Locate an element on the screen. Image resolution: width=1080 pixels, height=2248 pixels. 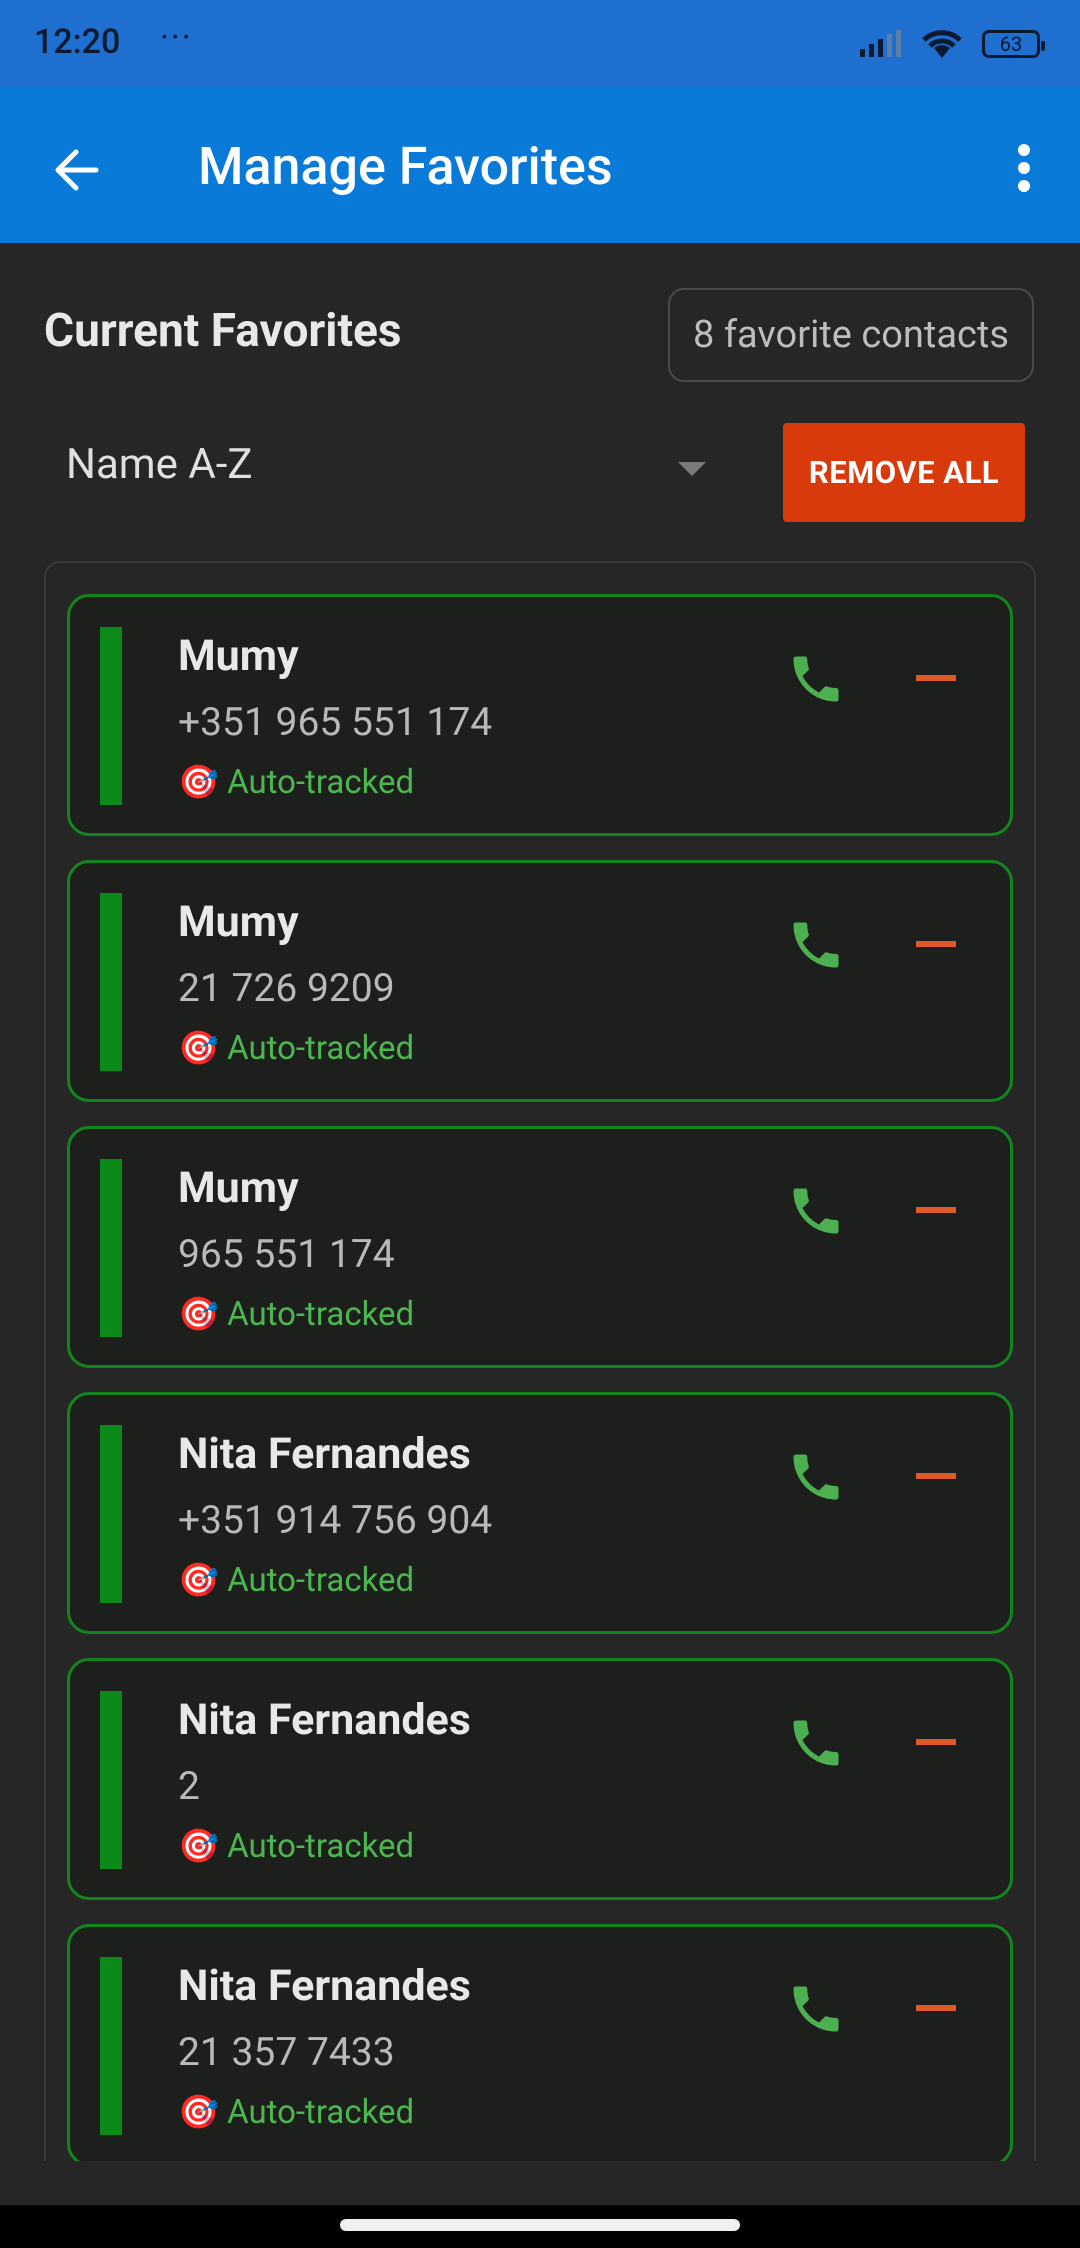
app-bar: Manage Favorites is located at coordinates (540, 165).